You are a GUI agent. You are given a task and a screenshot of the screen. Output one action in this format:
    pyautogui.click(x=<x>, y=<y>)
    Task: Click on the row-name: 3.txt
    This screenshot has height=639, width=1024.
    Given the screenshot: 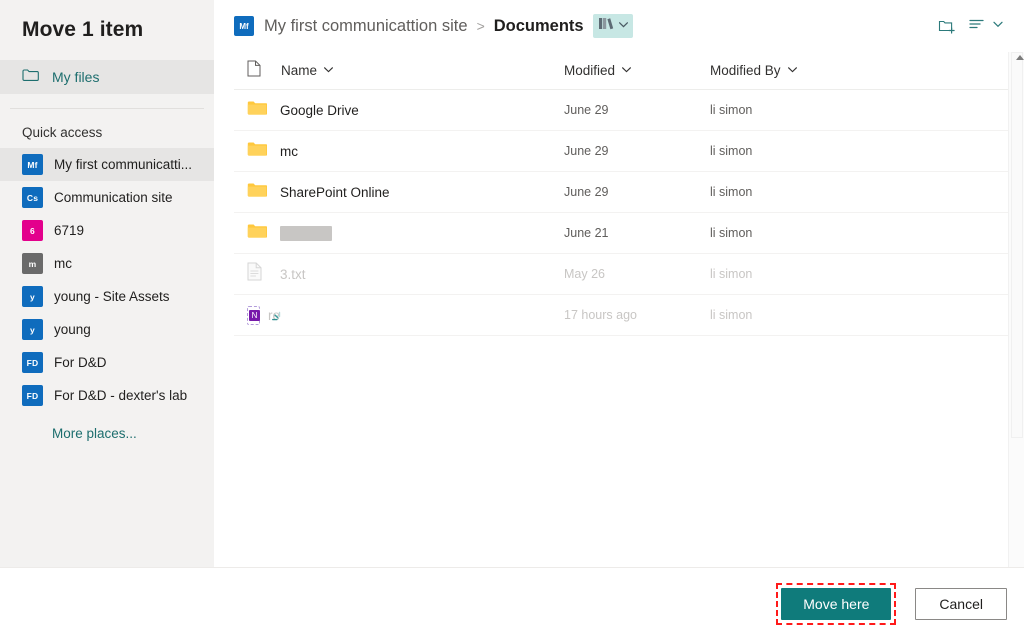 What is the action you would take?
    pyautogui.click(x=293, y=274)
    